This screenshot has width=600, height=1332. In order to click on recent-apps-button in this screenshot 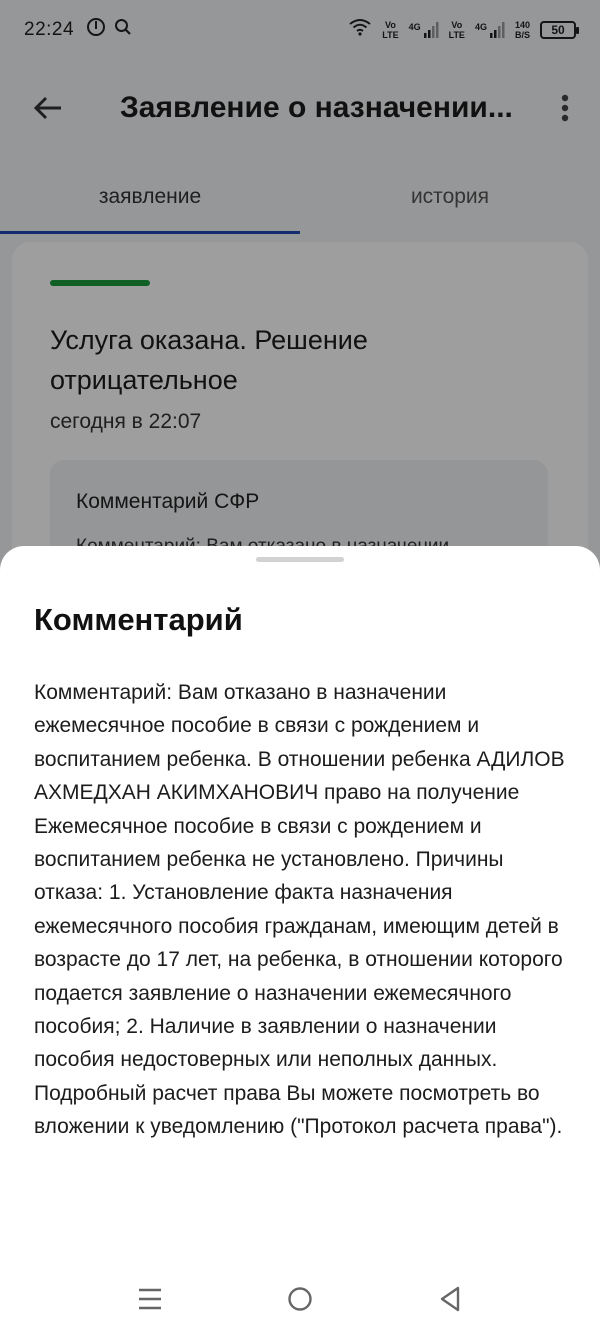, I will do `click(150, 1299)`.